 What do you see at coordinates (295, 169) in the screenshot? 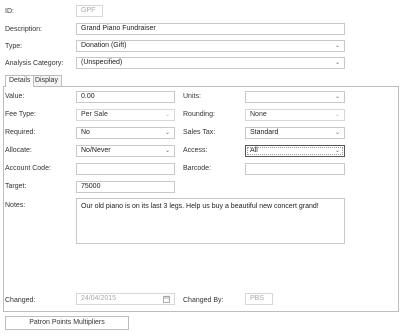
I see `barcode-field` at bounding box center [295, 169].